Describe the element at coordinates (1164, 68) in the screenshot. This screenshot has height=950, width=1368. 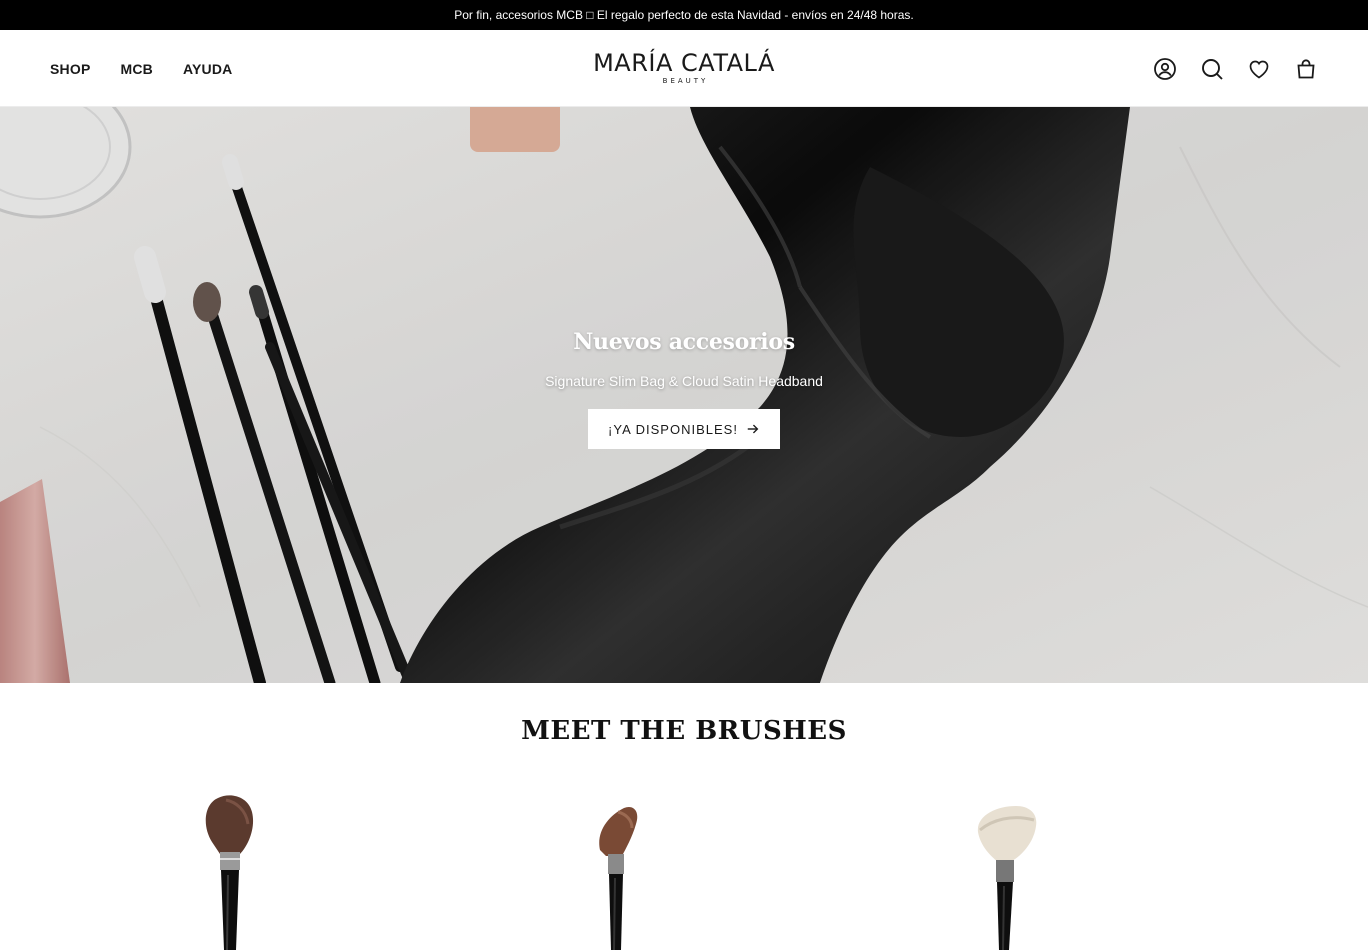
I see `account-icon` at that location.